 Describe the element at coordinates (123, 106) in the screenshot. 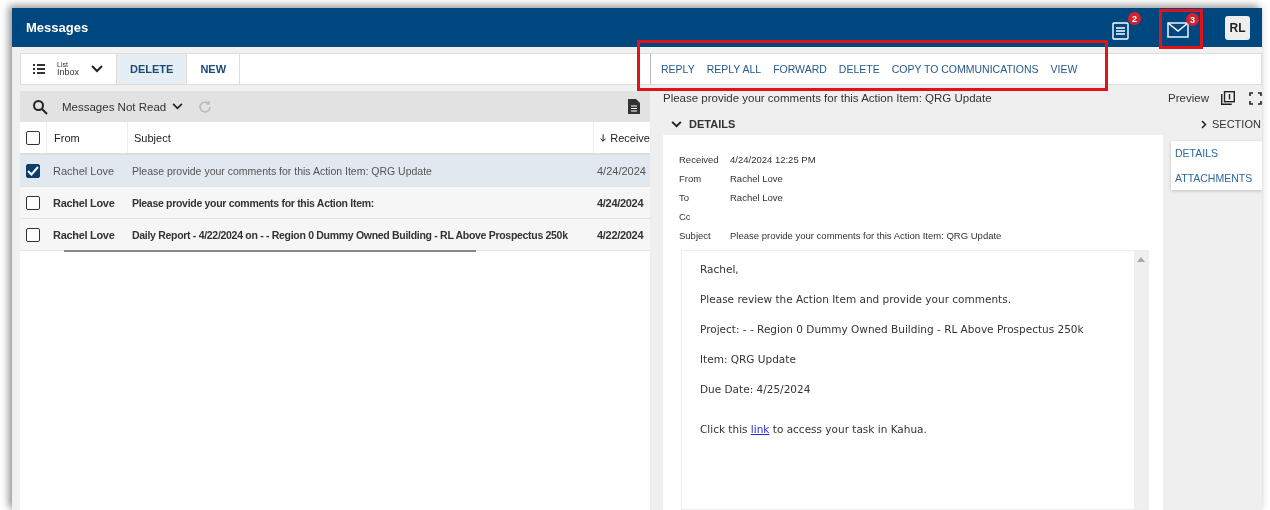

I see `filter-dropdown: Messages Not Read` at that location.